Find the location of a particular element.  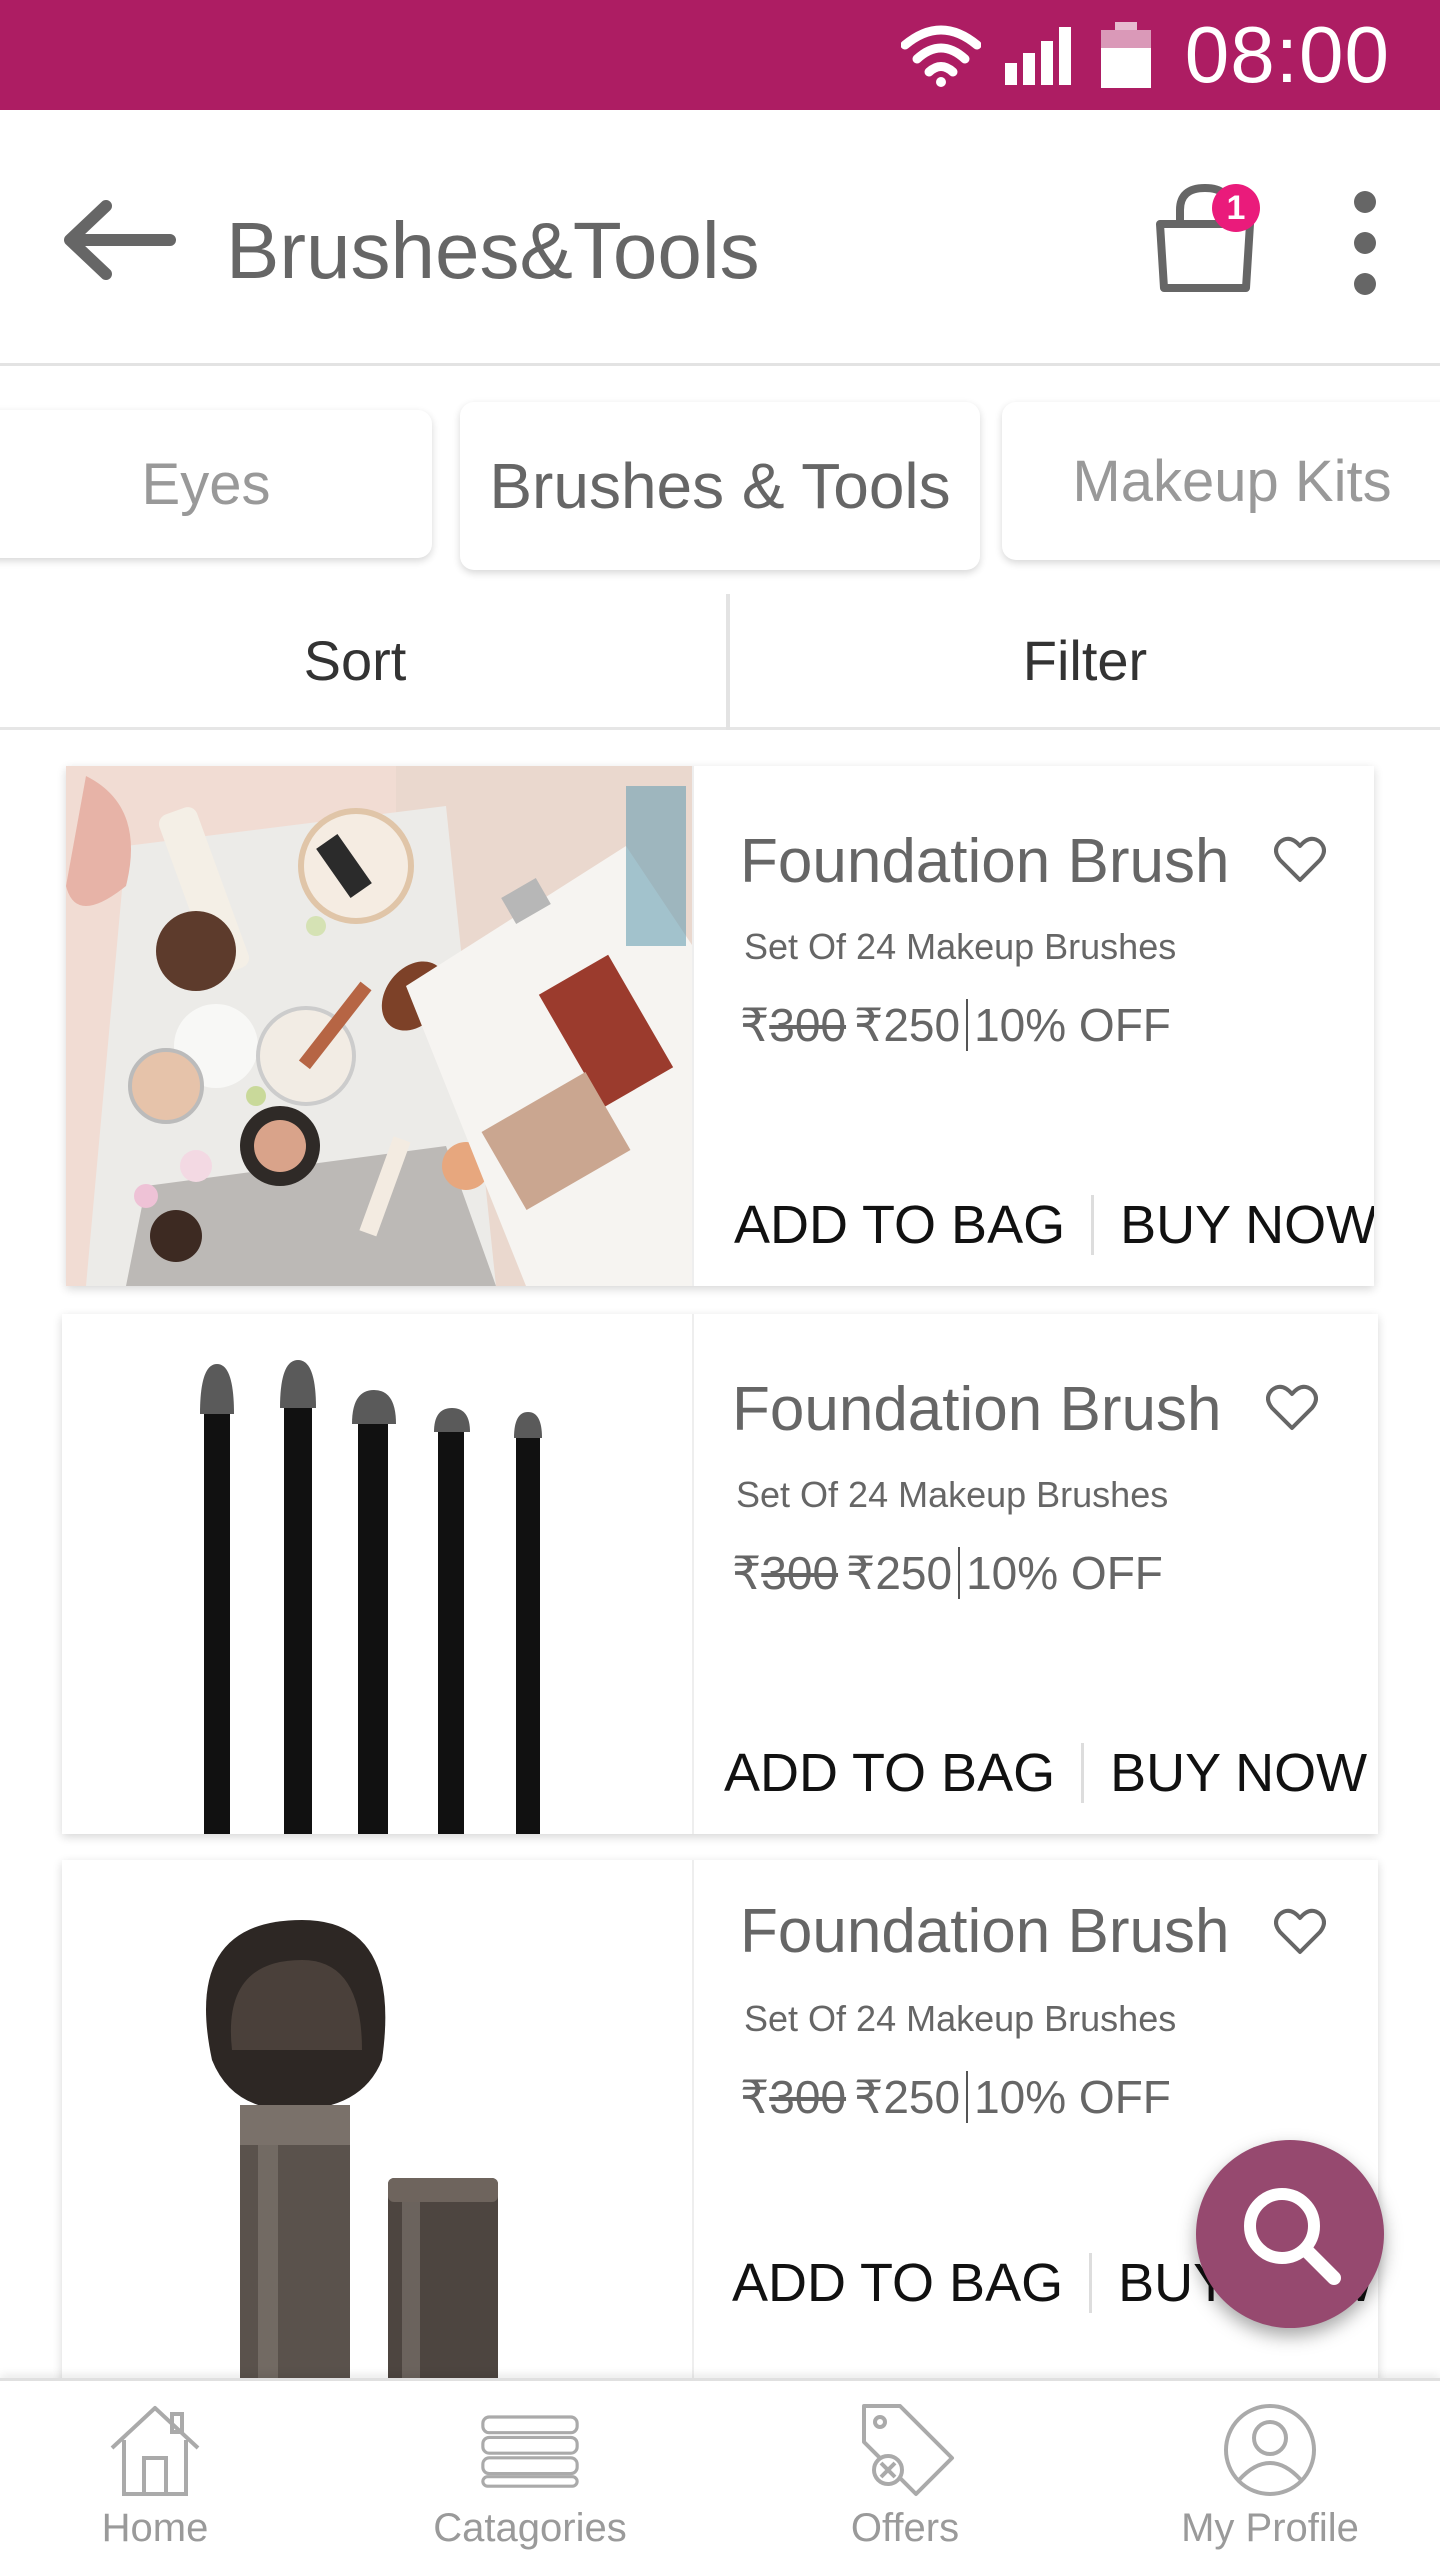

tab-label: Brushes & Tools is located at coordinates (720, 486).